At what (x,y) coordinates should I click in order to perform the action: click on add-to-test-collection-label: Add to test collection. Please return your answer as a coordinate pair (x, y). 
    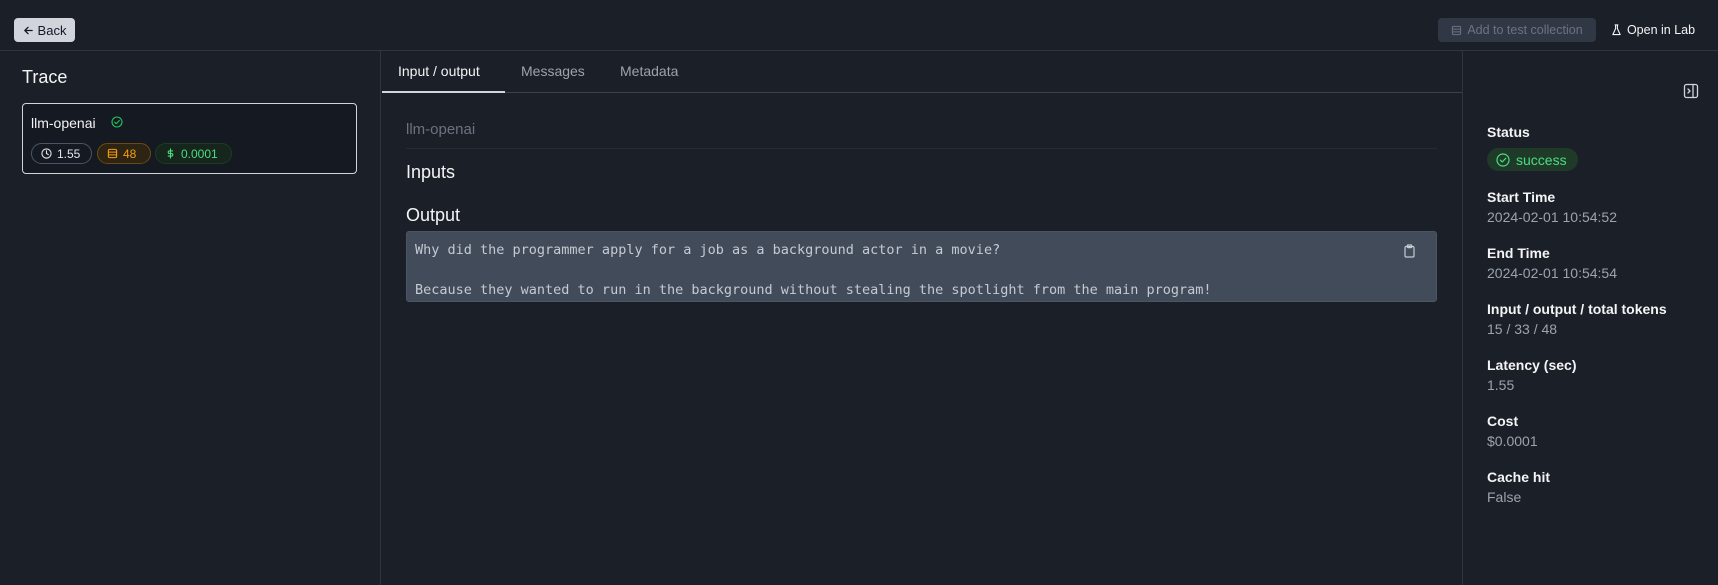
    Looking at the image, I should click on (1525, 30).